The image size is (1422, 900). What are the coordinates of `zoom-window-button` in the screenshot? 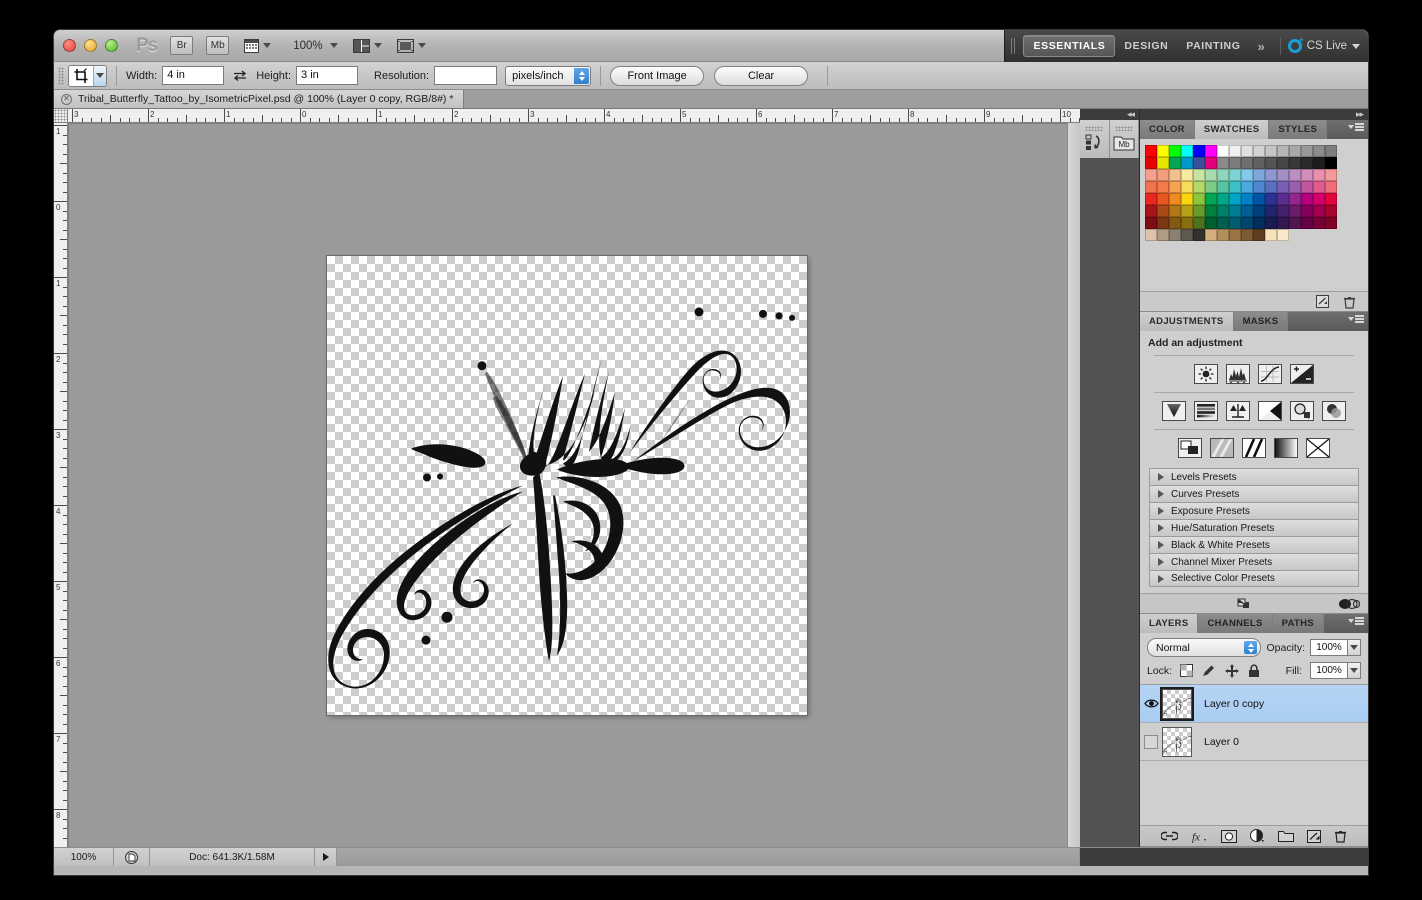 It's located at (111, 45).